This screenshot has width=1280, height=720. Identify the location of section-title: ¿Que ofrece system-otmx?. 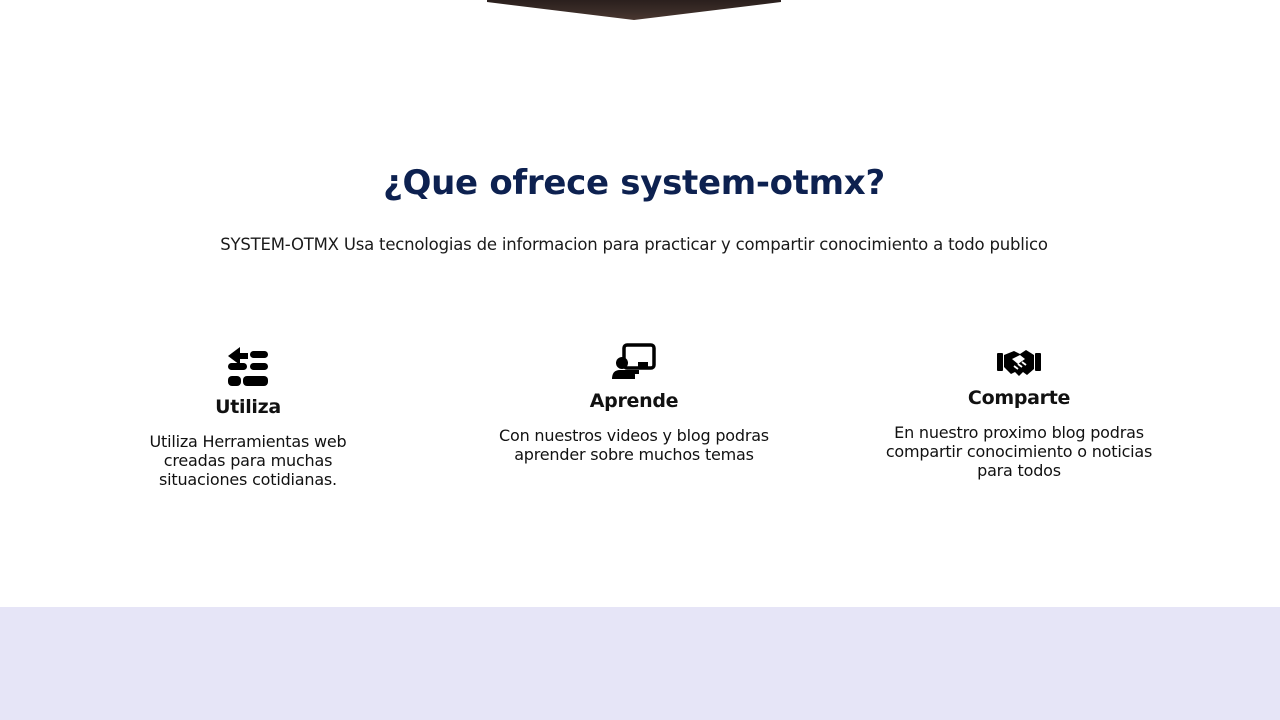
(634, 183).